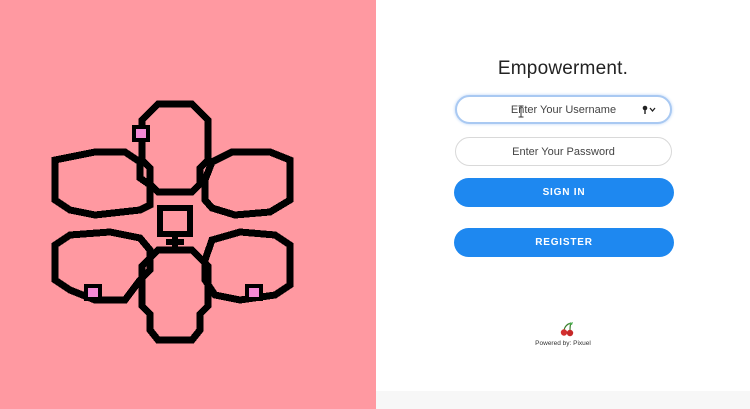  I want to click on username-placeholder: Enter Your Username, so click(563, 109).